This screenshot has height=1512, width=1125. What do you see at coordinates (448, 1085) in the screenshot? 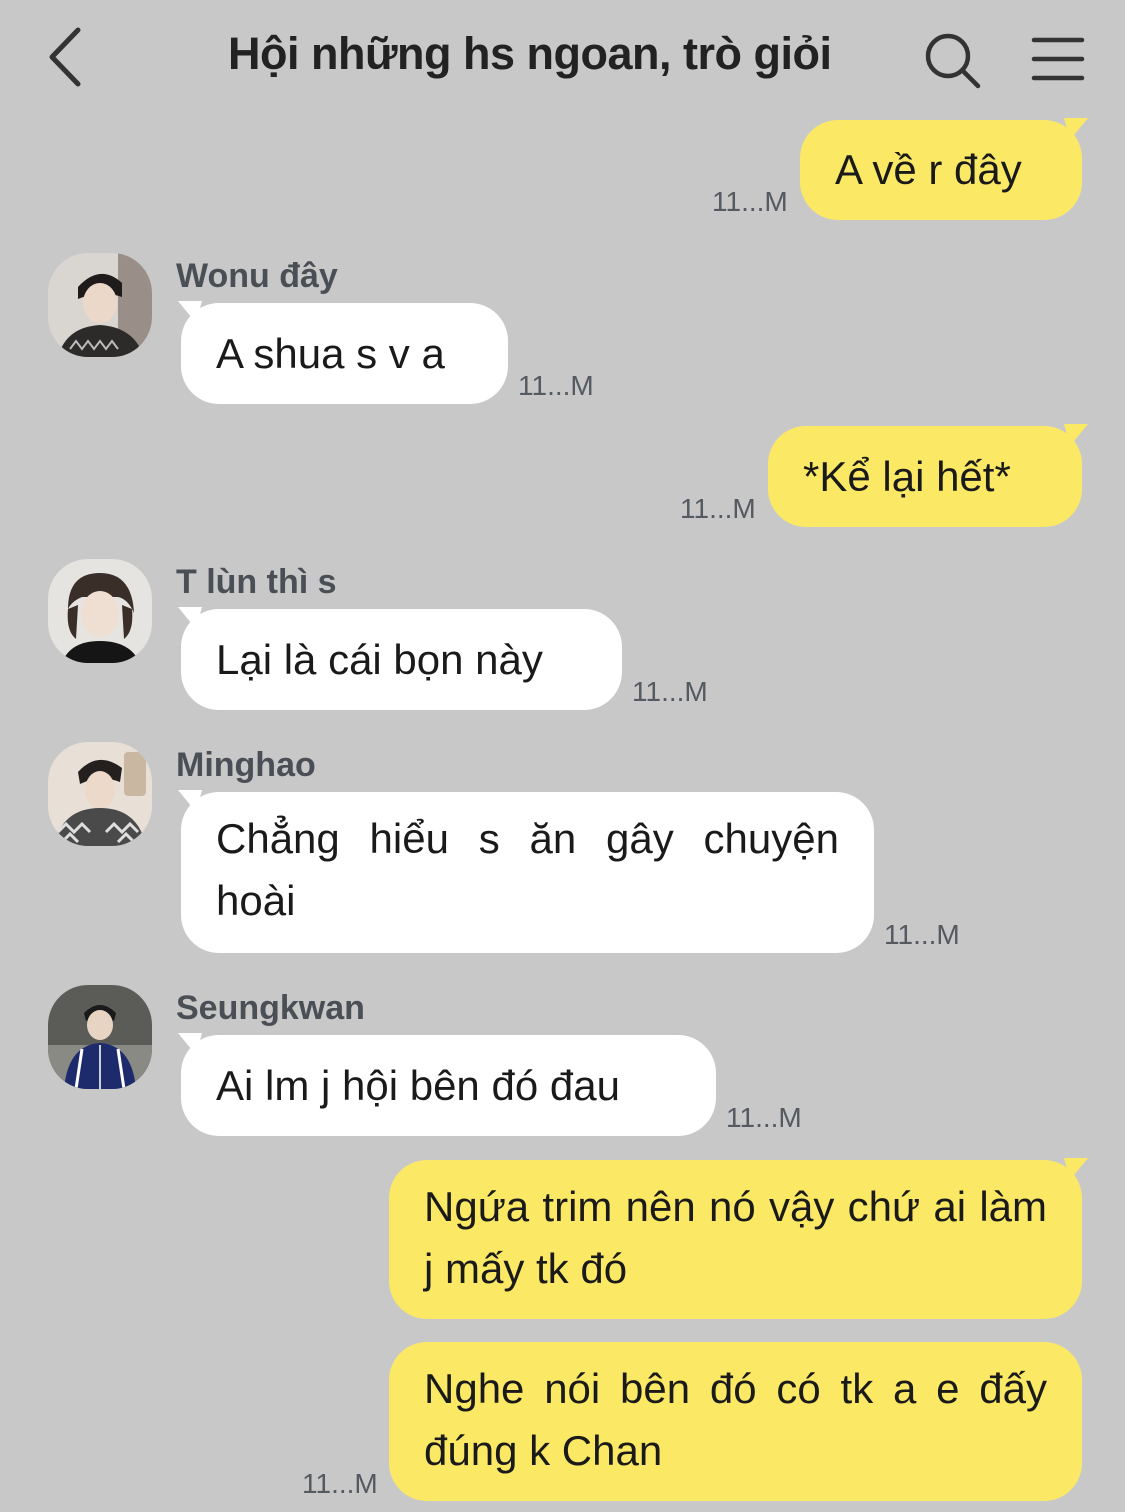
I see `message-bubble: Ai lm j hội bên đó đau` at bounding box center [448, 1085].